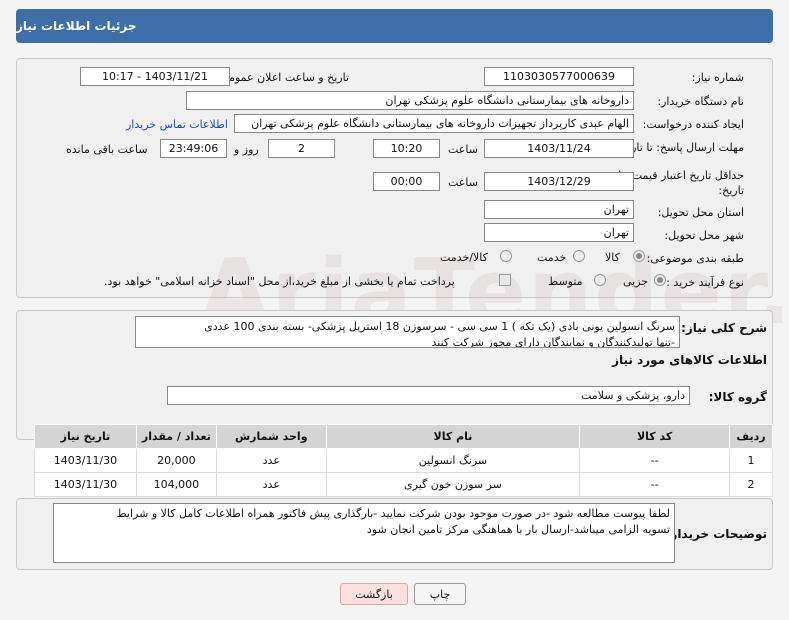  Describe the element at coordinates (406, 148) in the screenshot. I see `deadline-time-field: 10:20` at that location.